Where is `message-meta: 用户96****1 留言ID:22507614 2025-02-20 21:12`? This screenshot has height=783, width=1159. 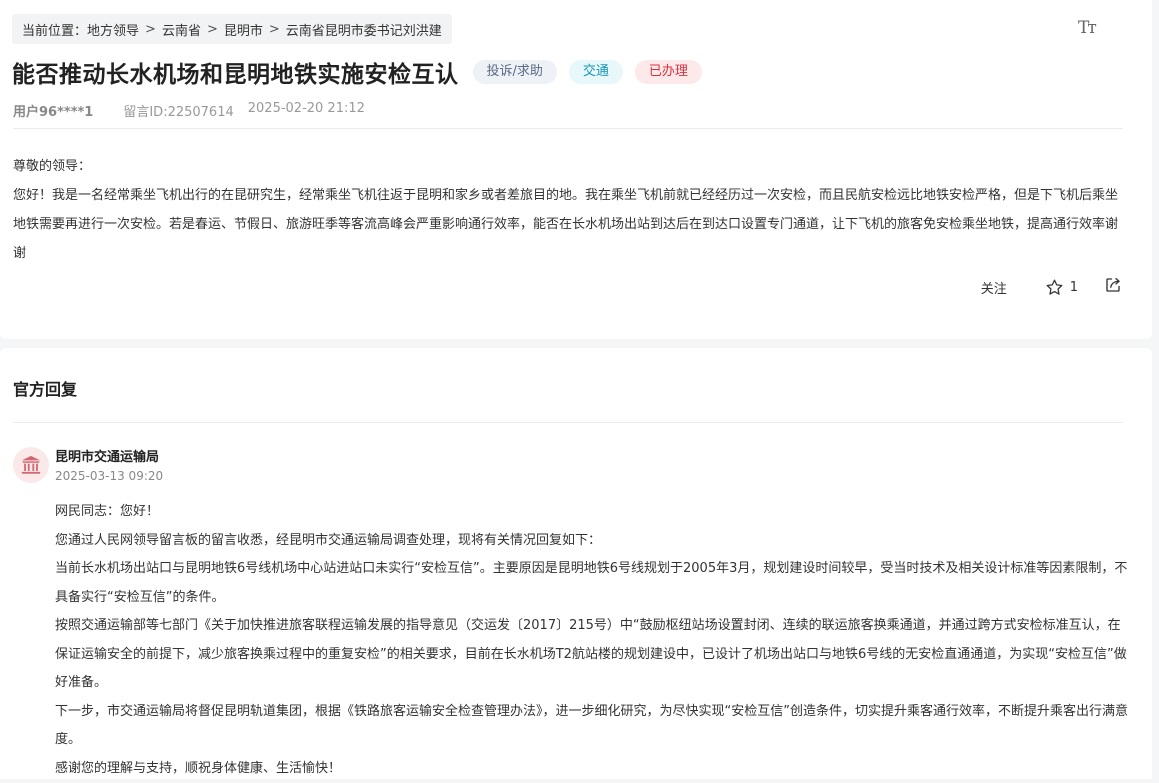
message-meta: 用户96****1 留言ID:22507614 2025-02-20 21:12 is located at coordinates (189, 110).